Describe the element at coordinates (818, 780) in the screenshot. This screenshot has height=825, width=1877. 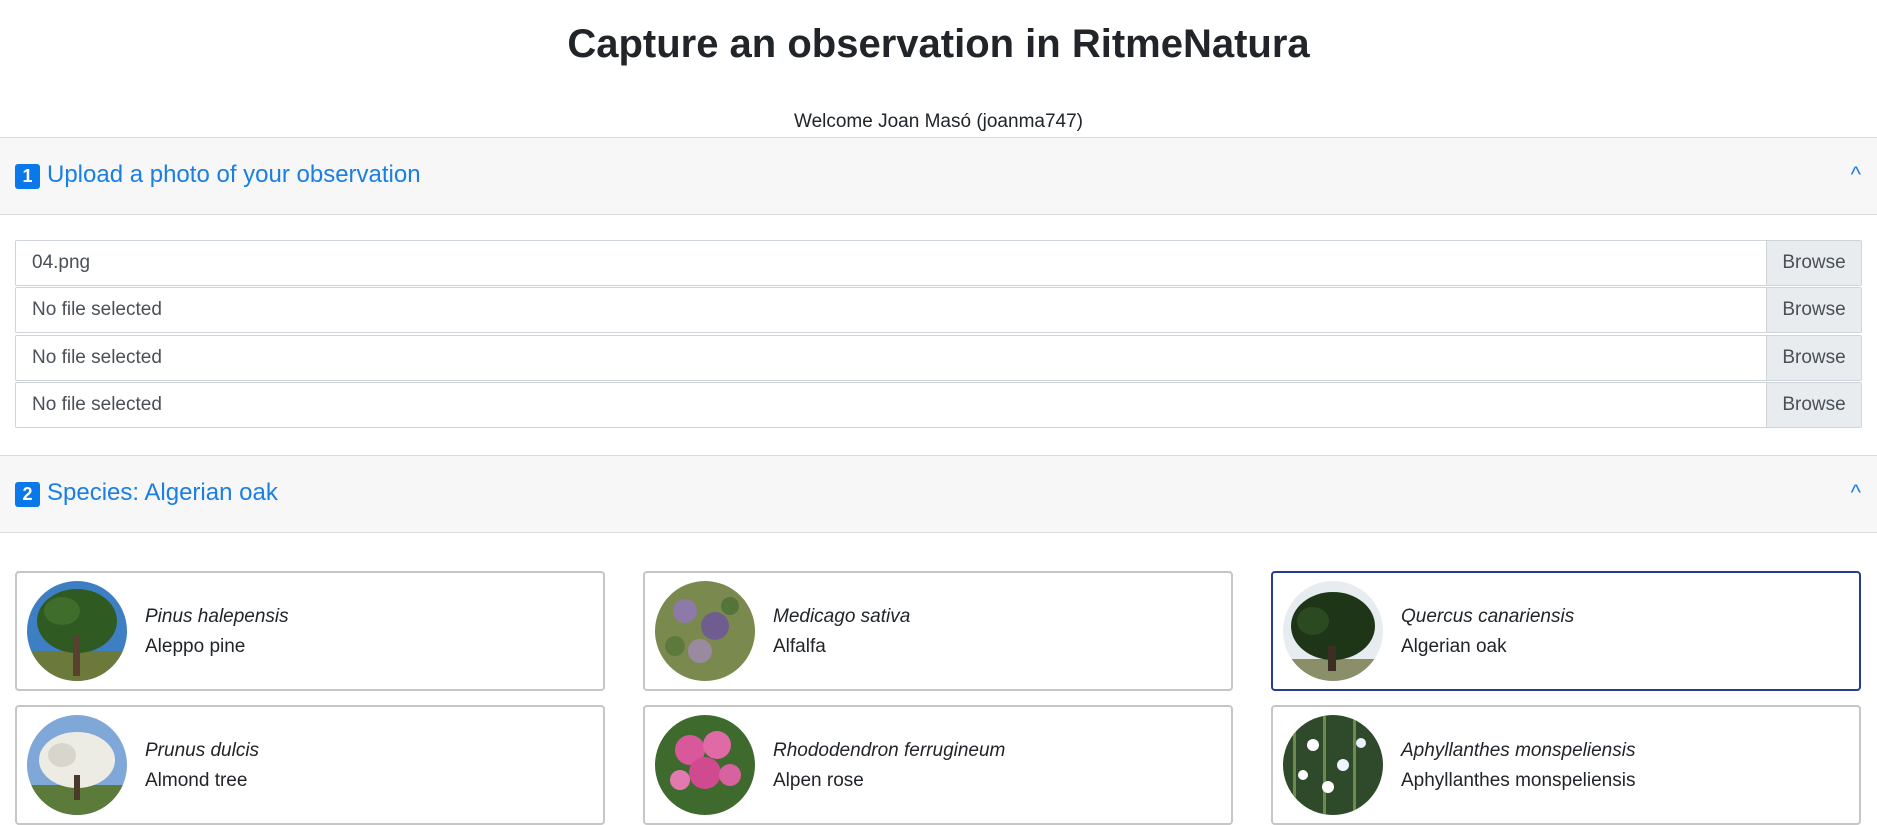
I see `common-name: Alpen rose` at that location.